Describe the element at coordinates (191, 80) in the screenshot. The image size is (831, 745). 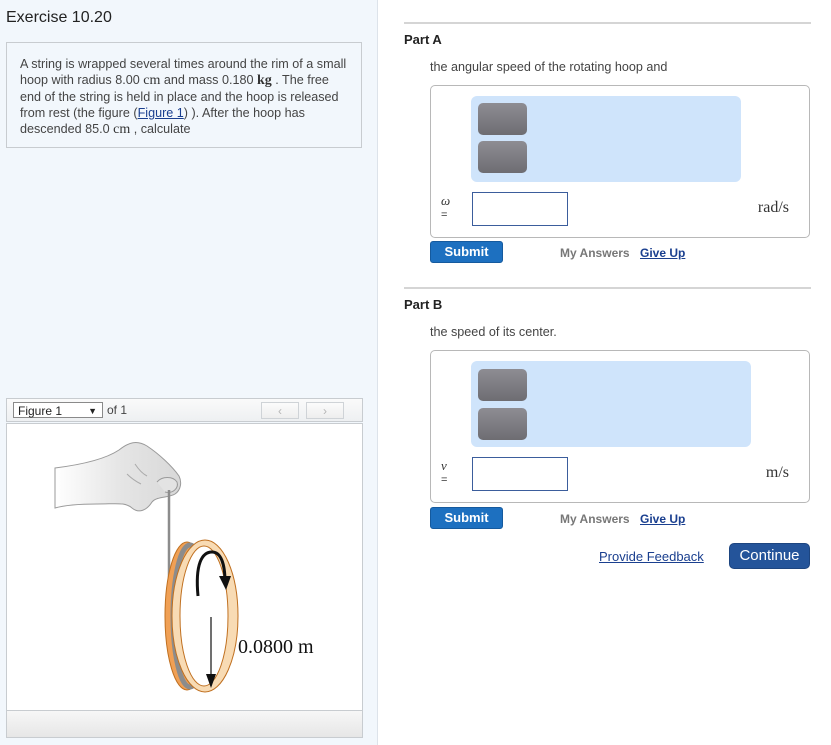
I see `problem-text: and mass` at that location.